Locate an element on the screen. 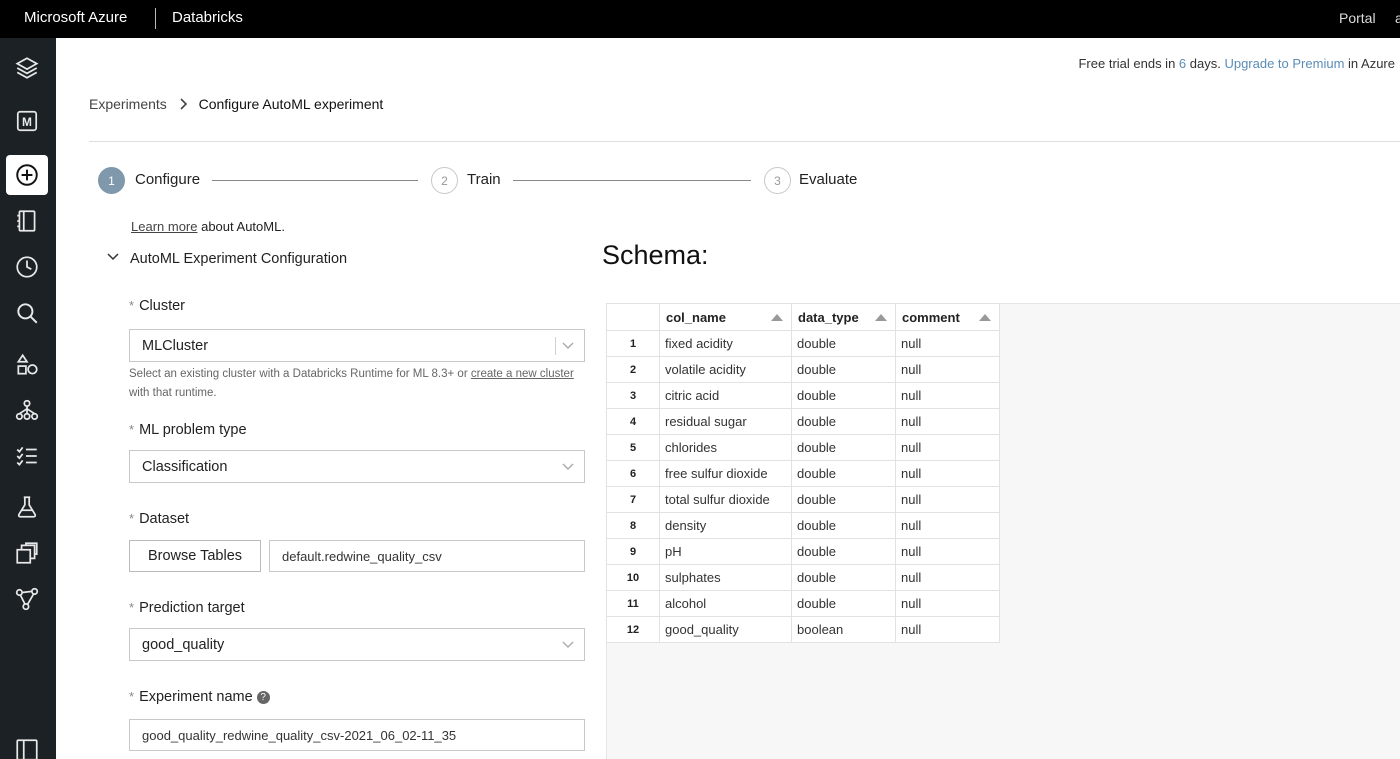 The width and height of the screenshot is (1400, 759). experiments-icon is located at coordinates (27, 507).